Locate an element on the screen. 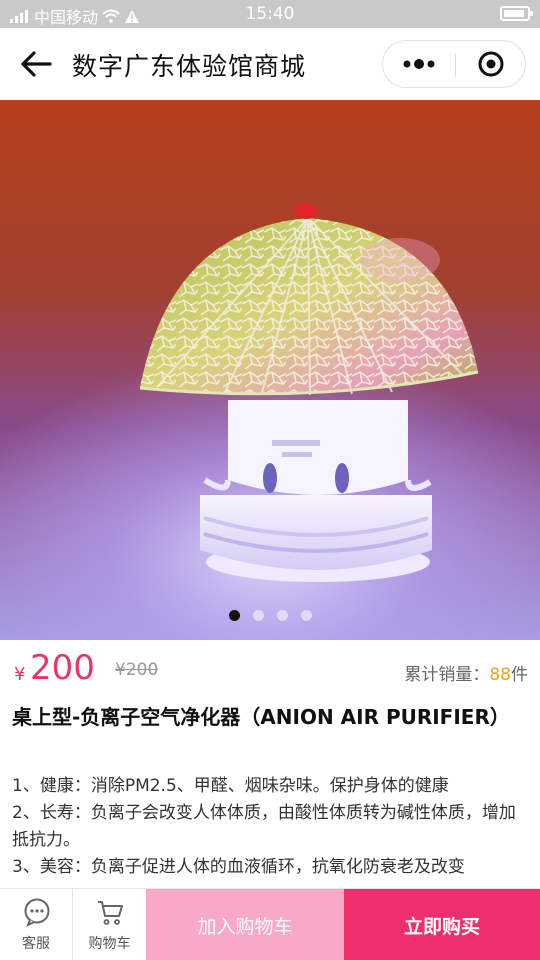 This screenshot has width=540, height=960. service-label: 客服 is located at coordinates (36, 944).